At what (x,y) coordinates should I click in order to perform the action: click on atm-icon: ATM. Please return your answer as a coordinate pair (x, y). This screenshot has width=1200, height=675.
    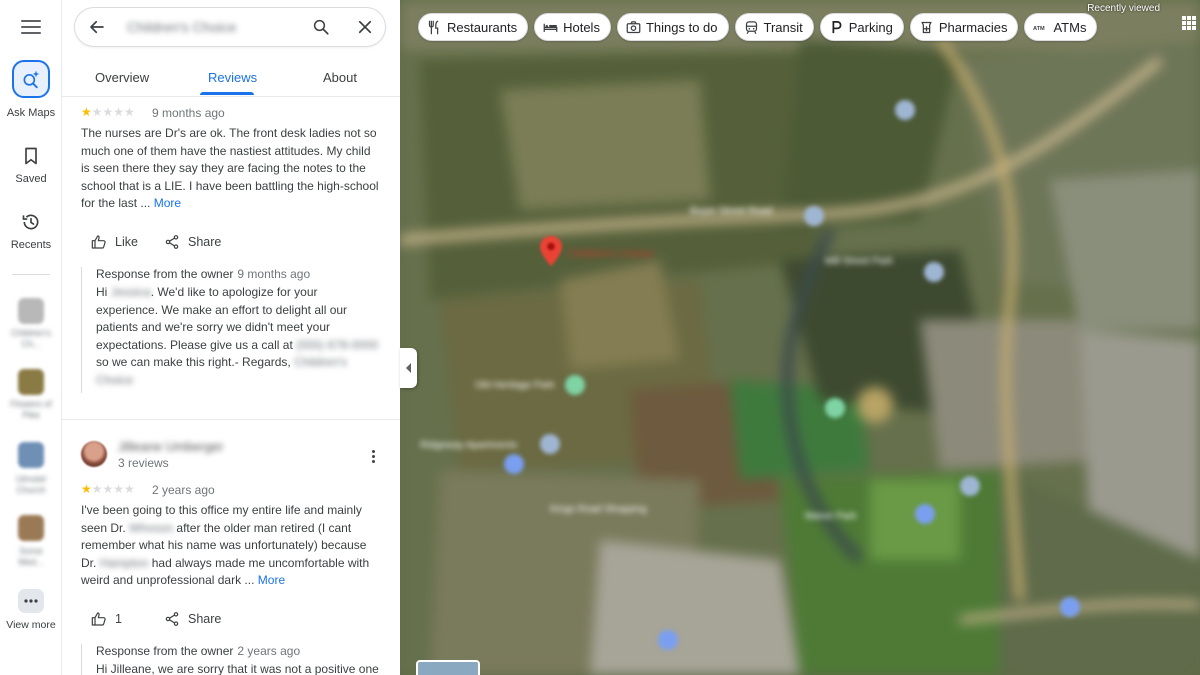
    Looking at the image, I should click on (1039, 29).